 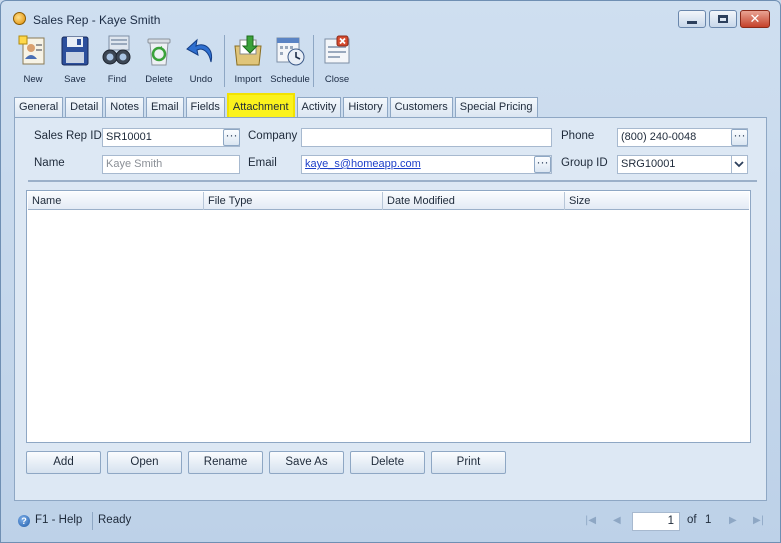 What do you see at coordinates (75, 51) in the screenshot?
I see `save-disk-icon` at bounding box center [75, 51].